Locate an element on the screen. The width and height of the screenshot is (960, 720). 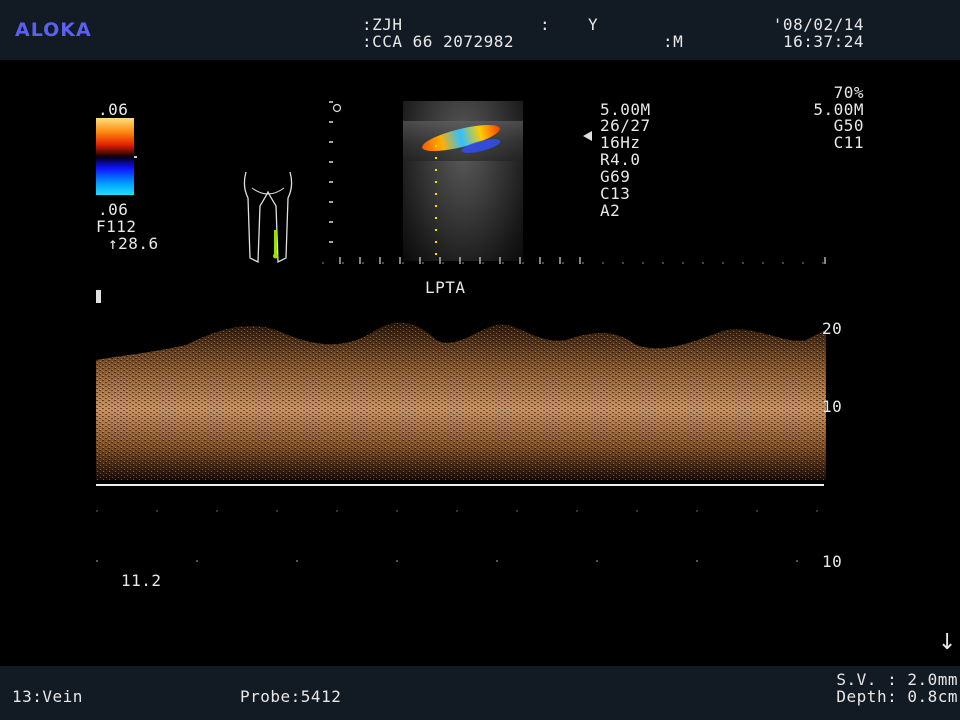
bmode-image is located at coordinates (463, 181).